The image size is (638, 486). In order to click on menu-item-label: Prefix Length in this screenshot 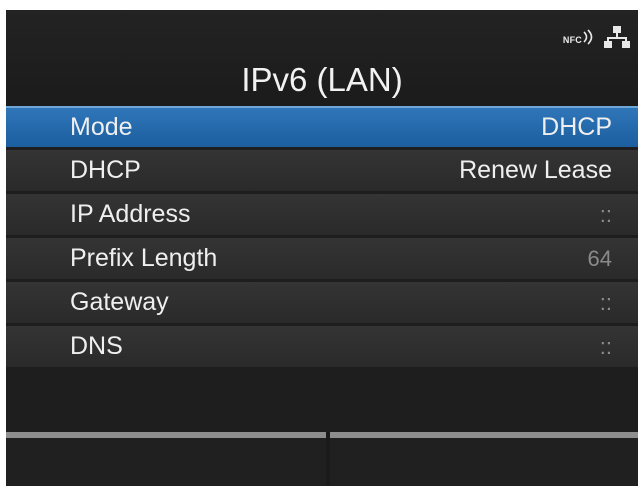, I will do `click(144, 258)`.